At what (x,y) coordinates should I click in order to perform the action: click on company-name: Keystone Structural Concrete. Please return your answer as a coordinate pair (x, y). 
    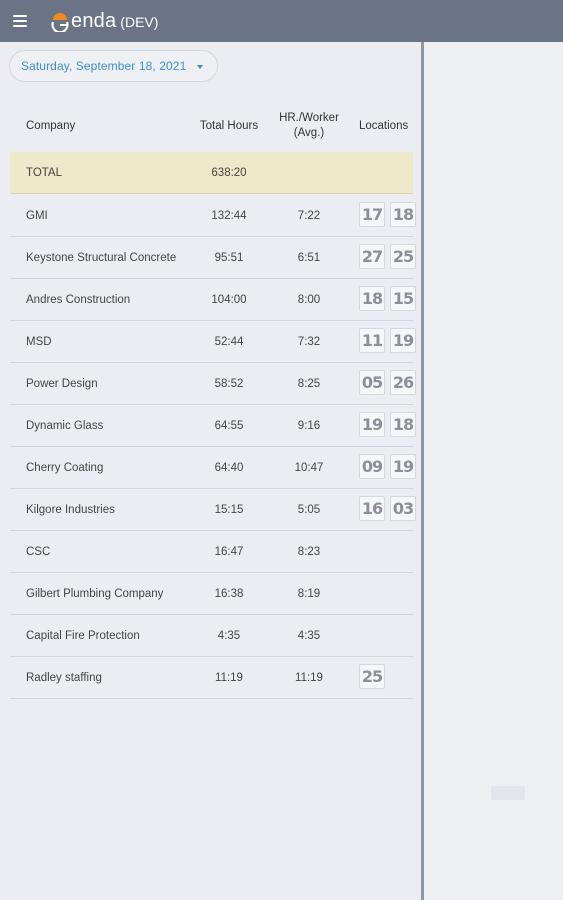
    Looking at the image, I should click on (101, 258).